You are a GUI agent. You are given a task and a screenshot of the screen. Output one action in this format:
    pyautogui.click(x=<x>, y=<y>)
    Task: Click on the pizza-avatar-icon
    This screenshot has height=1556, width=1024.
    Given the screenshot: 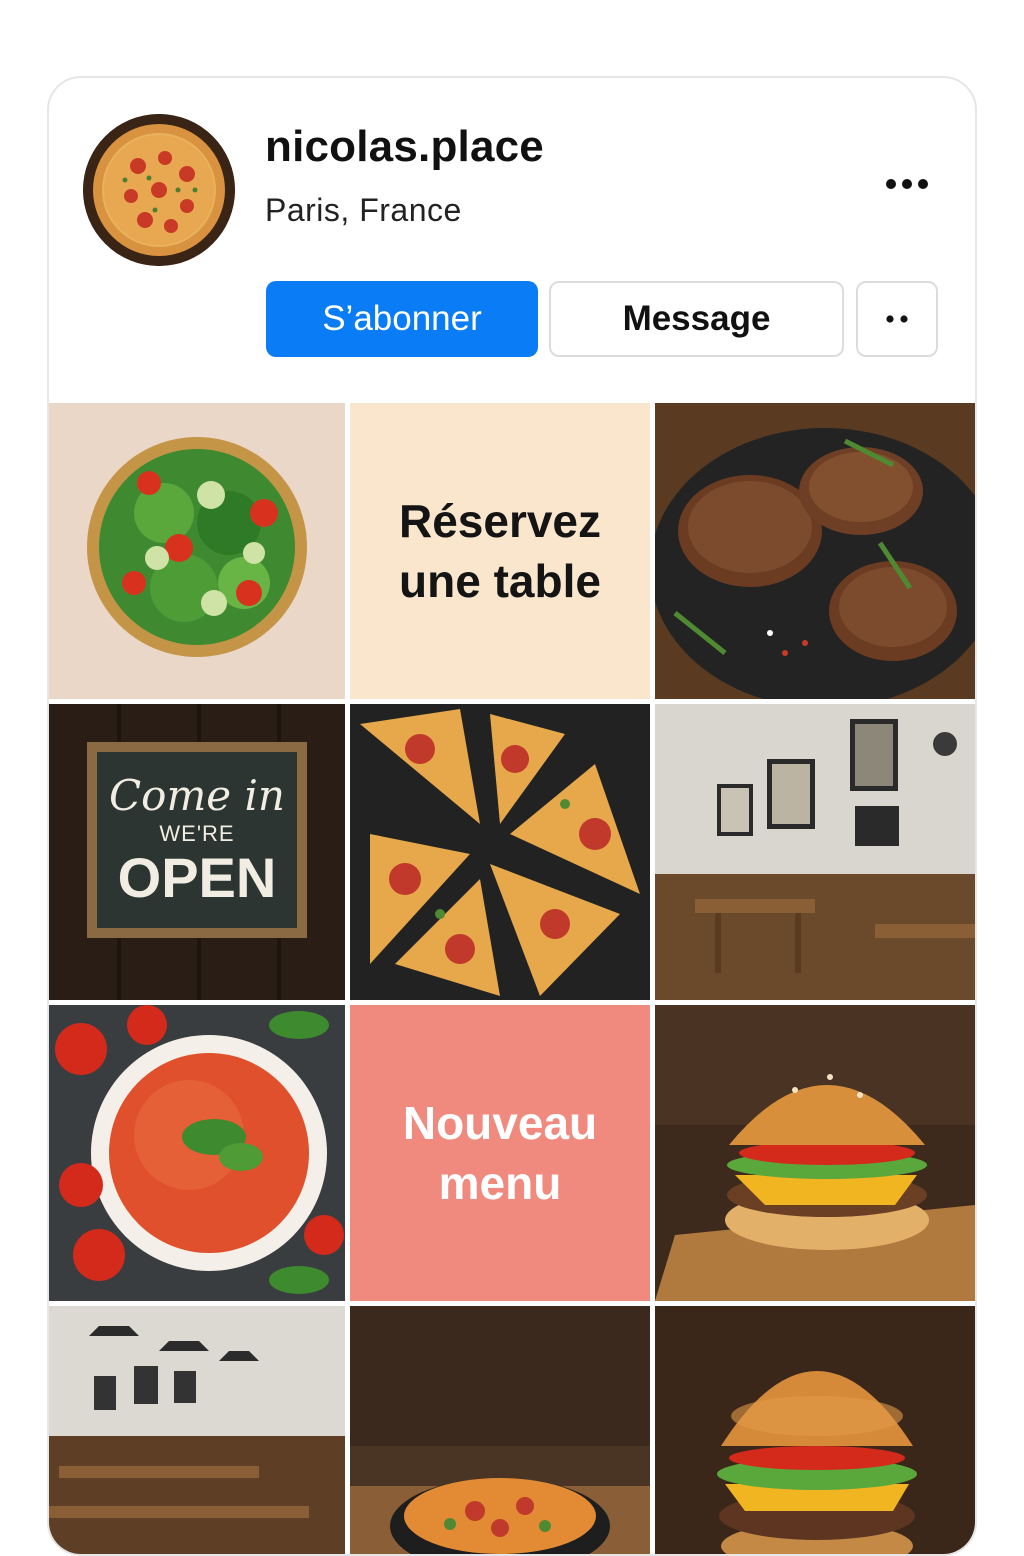 What is the action you would take?
    pyautogui.click(x=159, y=190)
    